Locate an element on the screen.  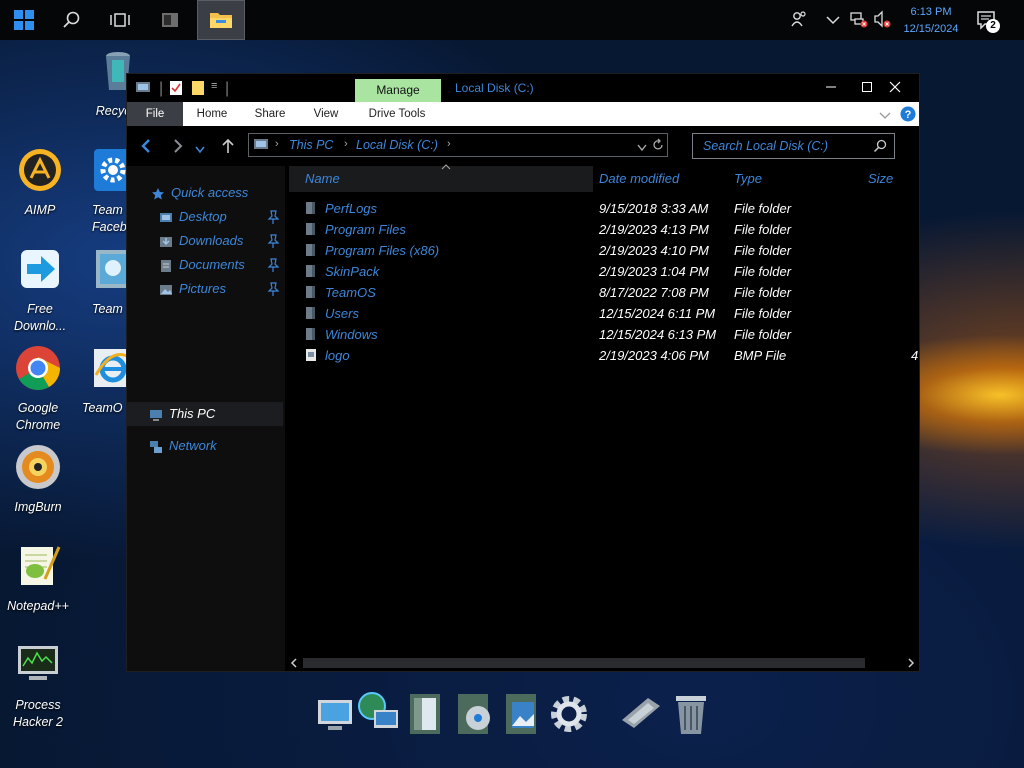
start-button is located at coordinates (24, 20).